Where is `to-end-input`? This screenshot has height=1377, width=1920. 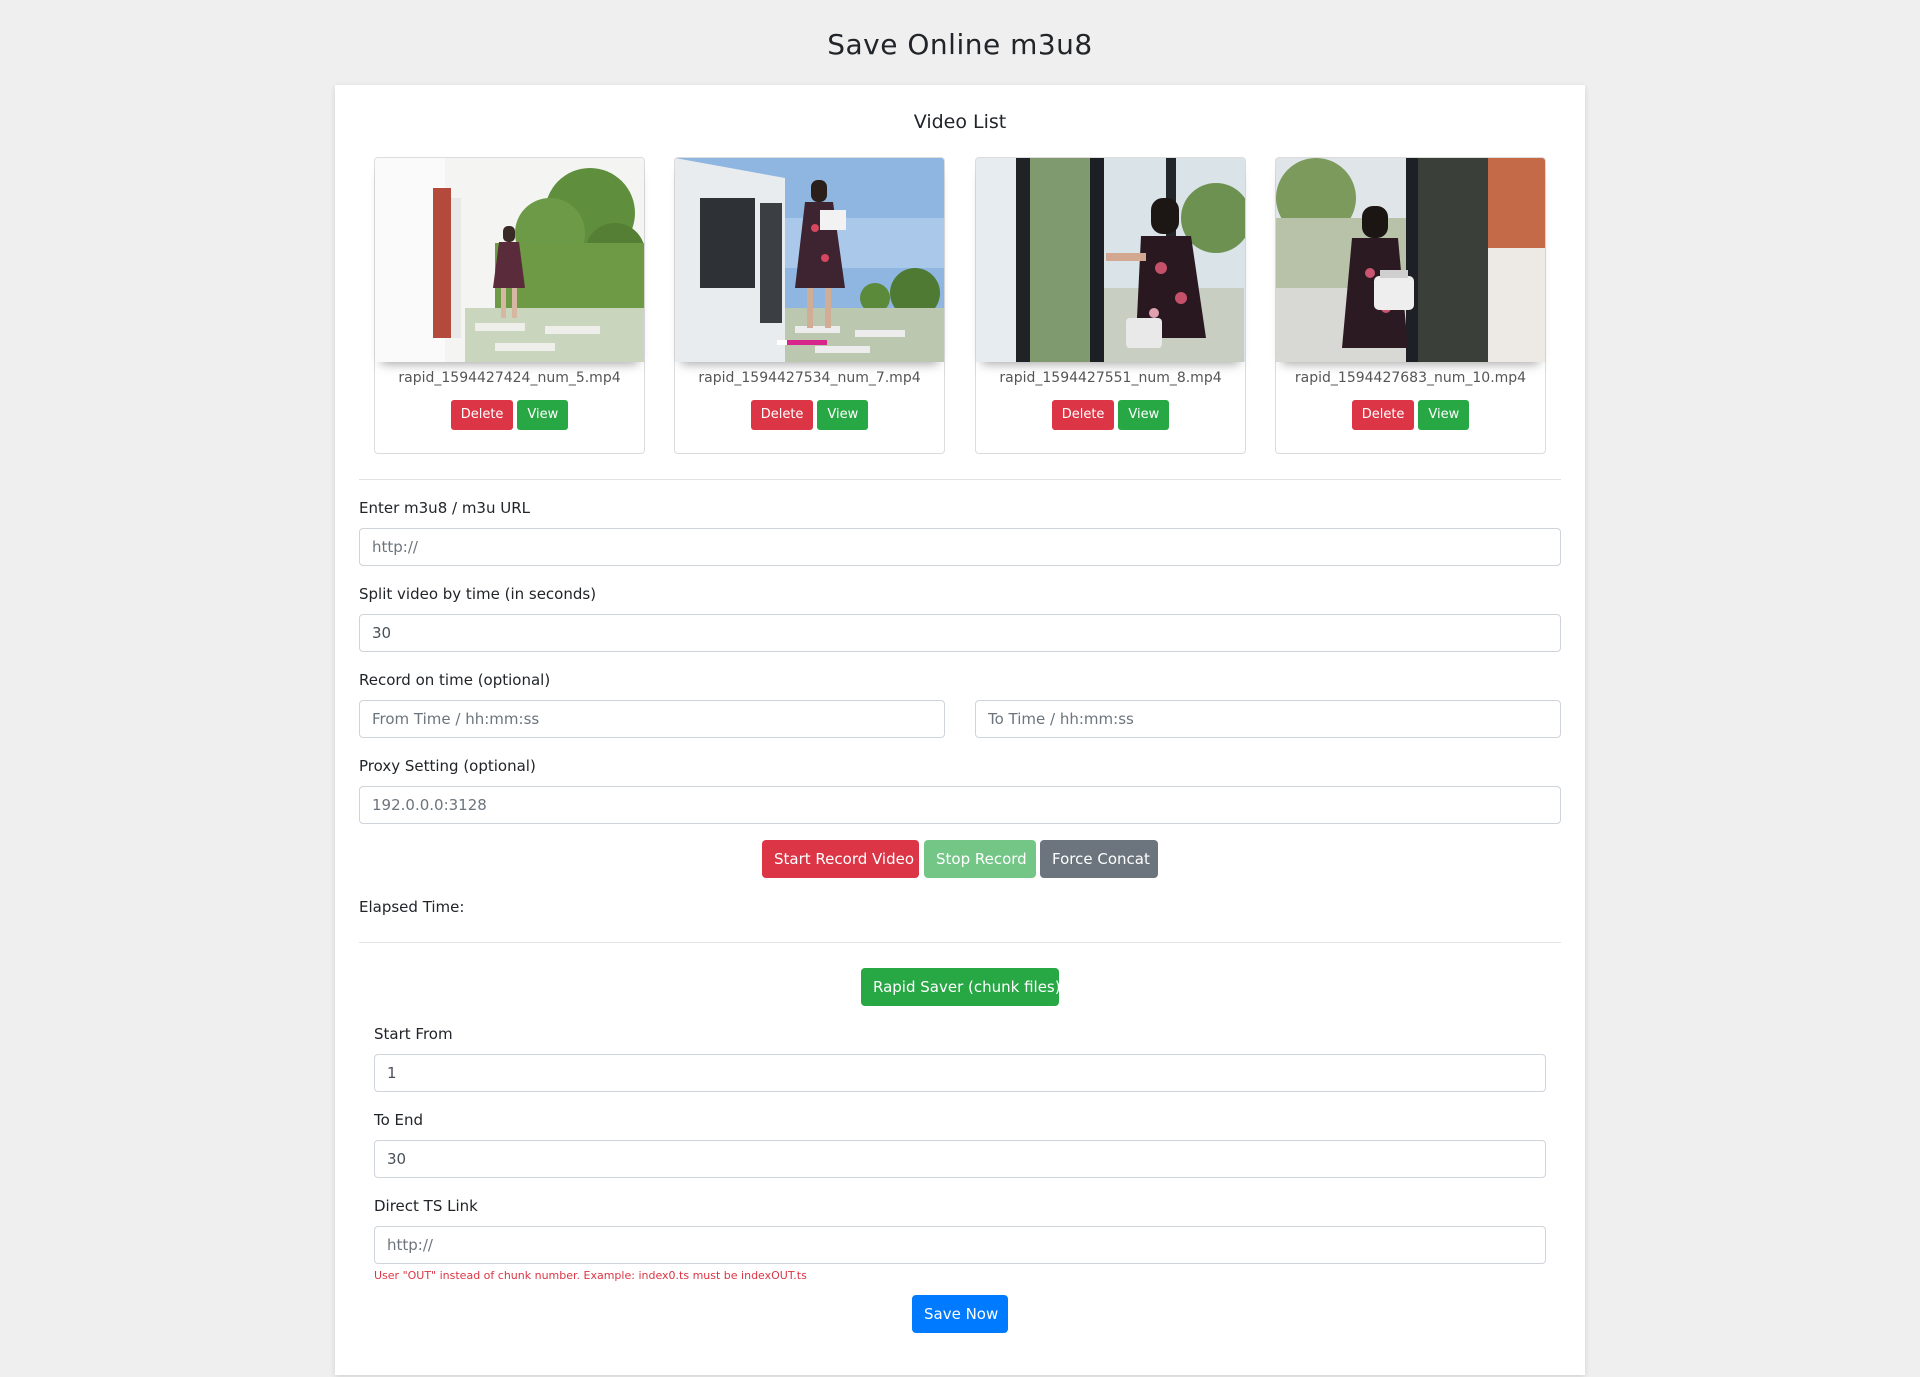
to-end-input is located at coordinates (960, 1159).